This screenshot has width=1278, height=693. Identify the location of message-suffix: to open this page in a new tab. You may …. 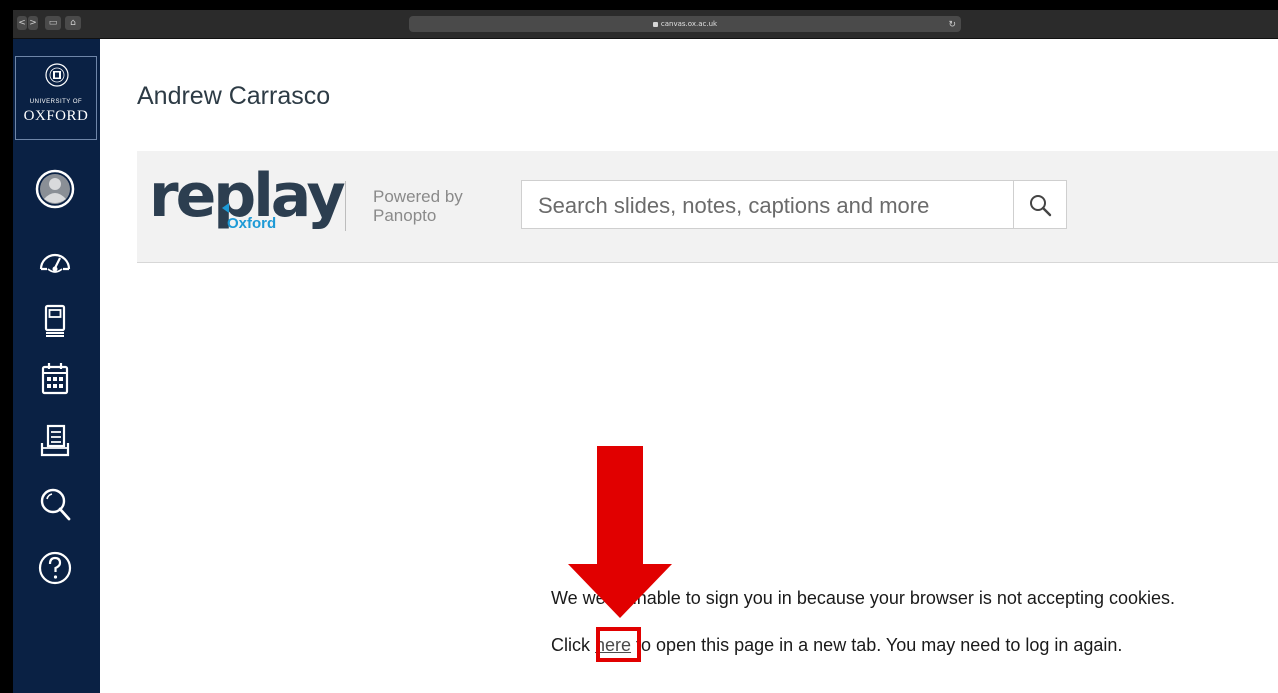
(877, 645).